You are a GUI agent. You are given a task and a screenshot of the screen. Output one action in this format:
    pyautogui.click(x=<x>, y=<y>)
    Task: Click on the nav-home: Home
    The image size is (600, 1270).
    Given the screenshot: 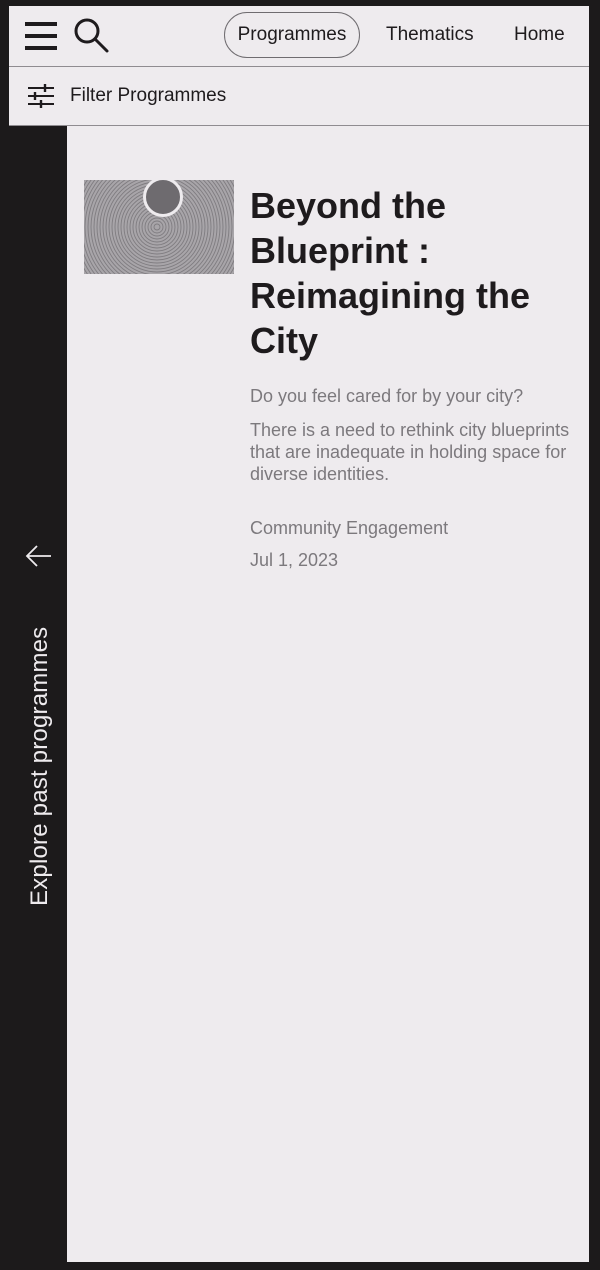 What is the action you would take?
    pyautogui.click(x=539, y=35)
    